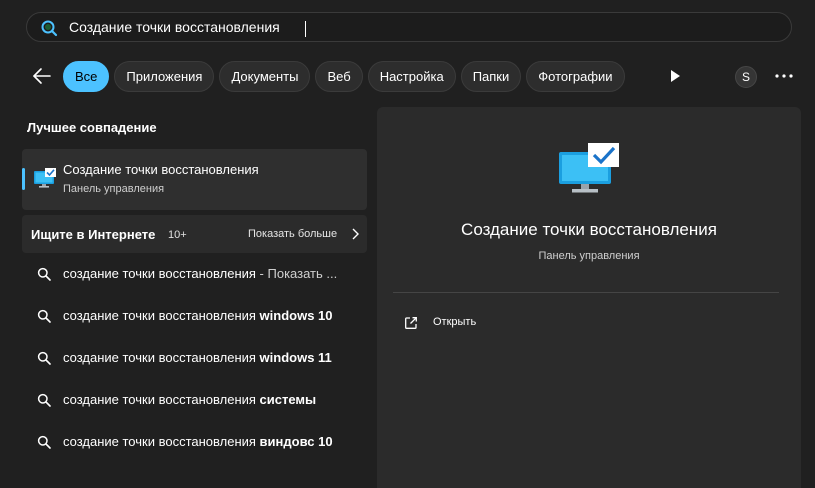 The height and width of the screenshot is (488, 815). I want to click on suggestion-text: создание точки восстановления виндовс 10, so click(198, 441).